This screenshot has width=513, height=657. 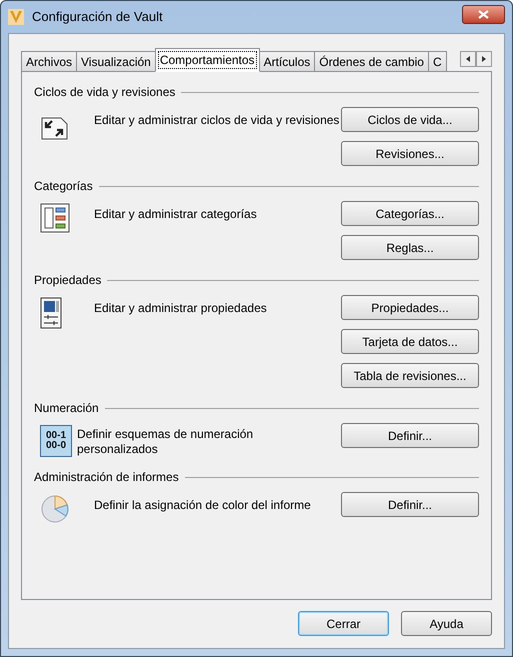 I want to click on section-title: Ciclos de vida y revisiones, so click(x=105, y=92).